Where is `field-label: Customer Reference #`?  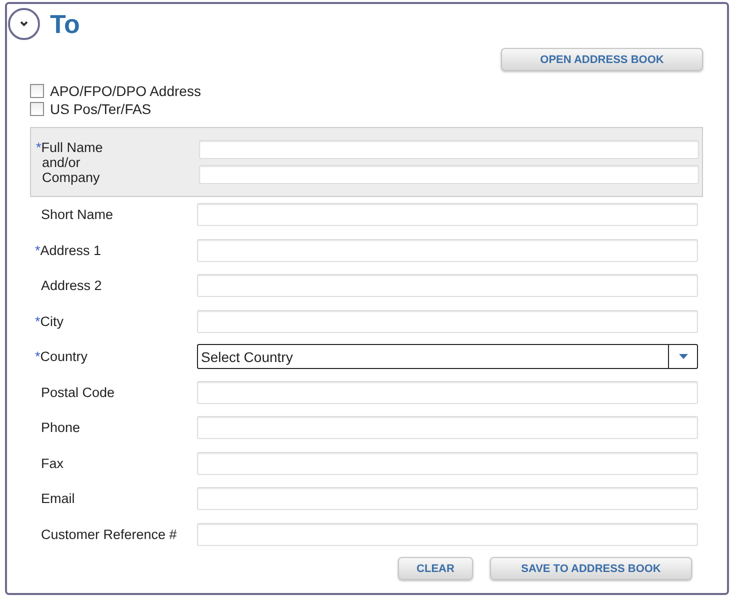
field-label: Customer Reference # is located at coordinates (109, 534).